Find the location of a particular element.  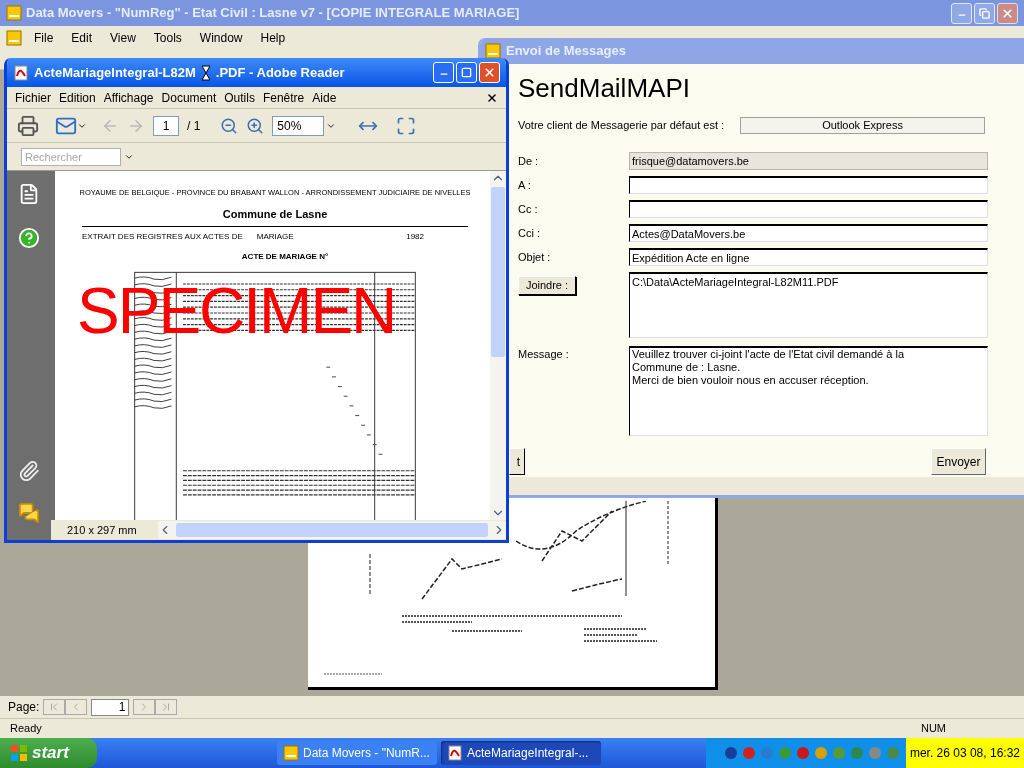

print-icon is located at coordinates (28, 125).